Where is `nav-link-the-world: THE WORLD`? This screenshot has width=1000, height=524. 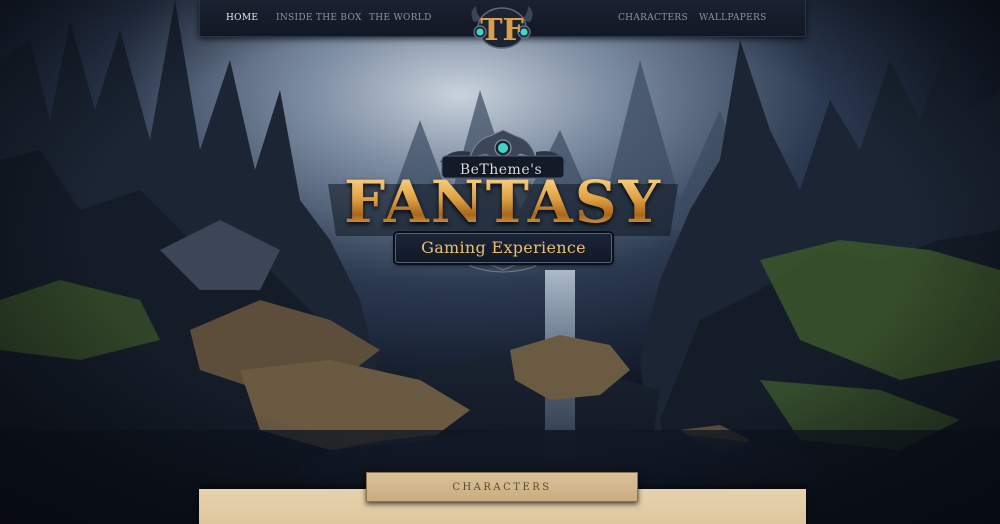 nav-link-the-world: THE WORLD is located at coordinates (400, 18).